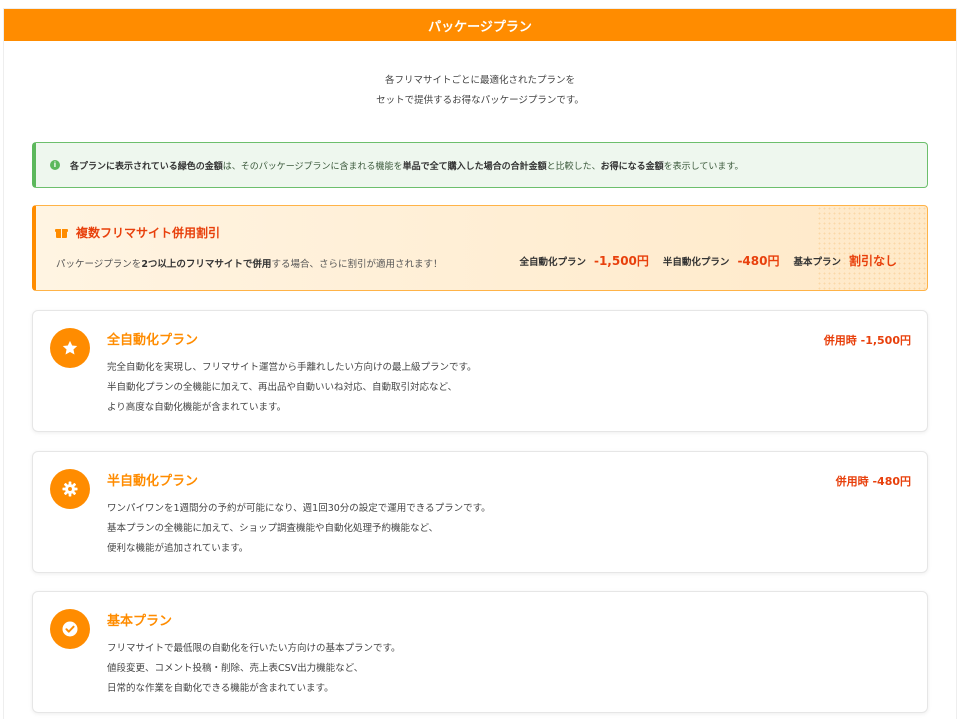 This screenshot has width=960, height=719. Describe the element at coordinates (148, 233) in the screenshot. I see `discount-title: 複数フリマサイト併用割引` at that location.